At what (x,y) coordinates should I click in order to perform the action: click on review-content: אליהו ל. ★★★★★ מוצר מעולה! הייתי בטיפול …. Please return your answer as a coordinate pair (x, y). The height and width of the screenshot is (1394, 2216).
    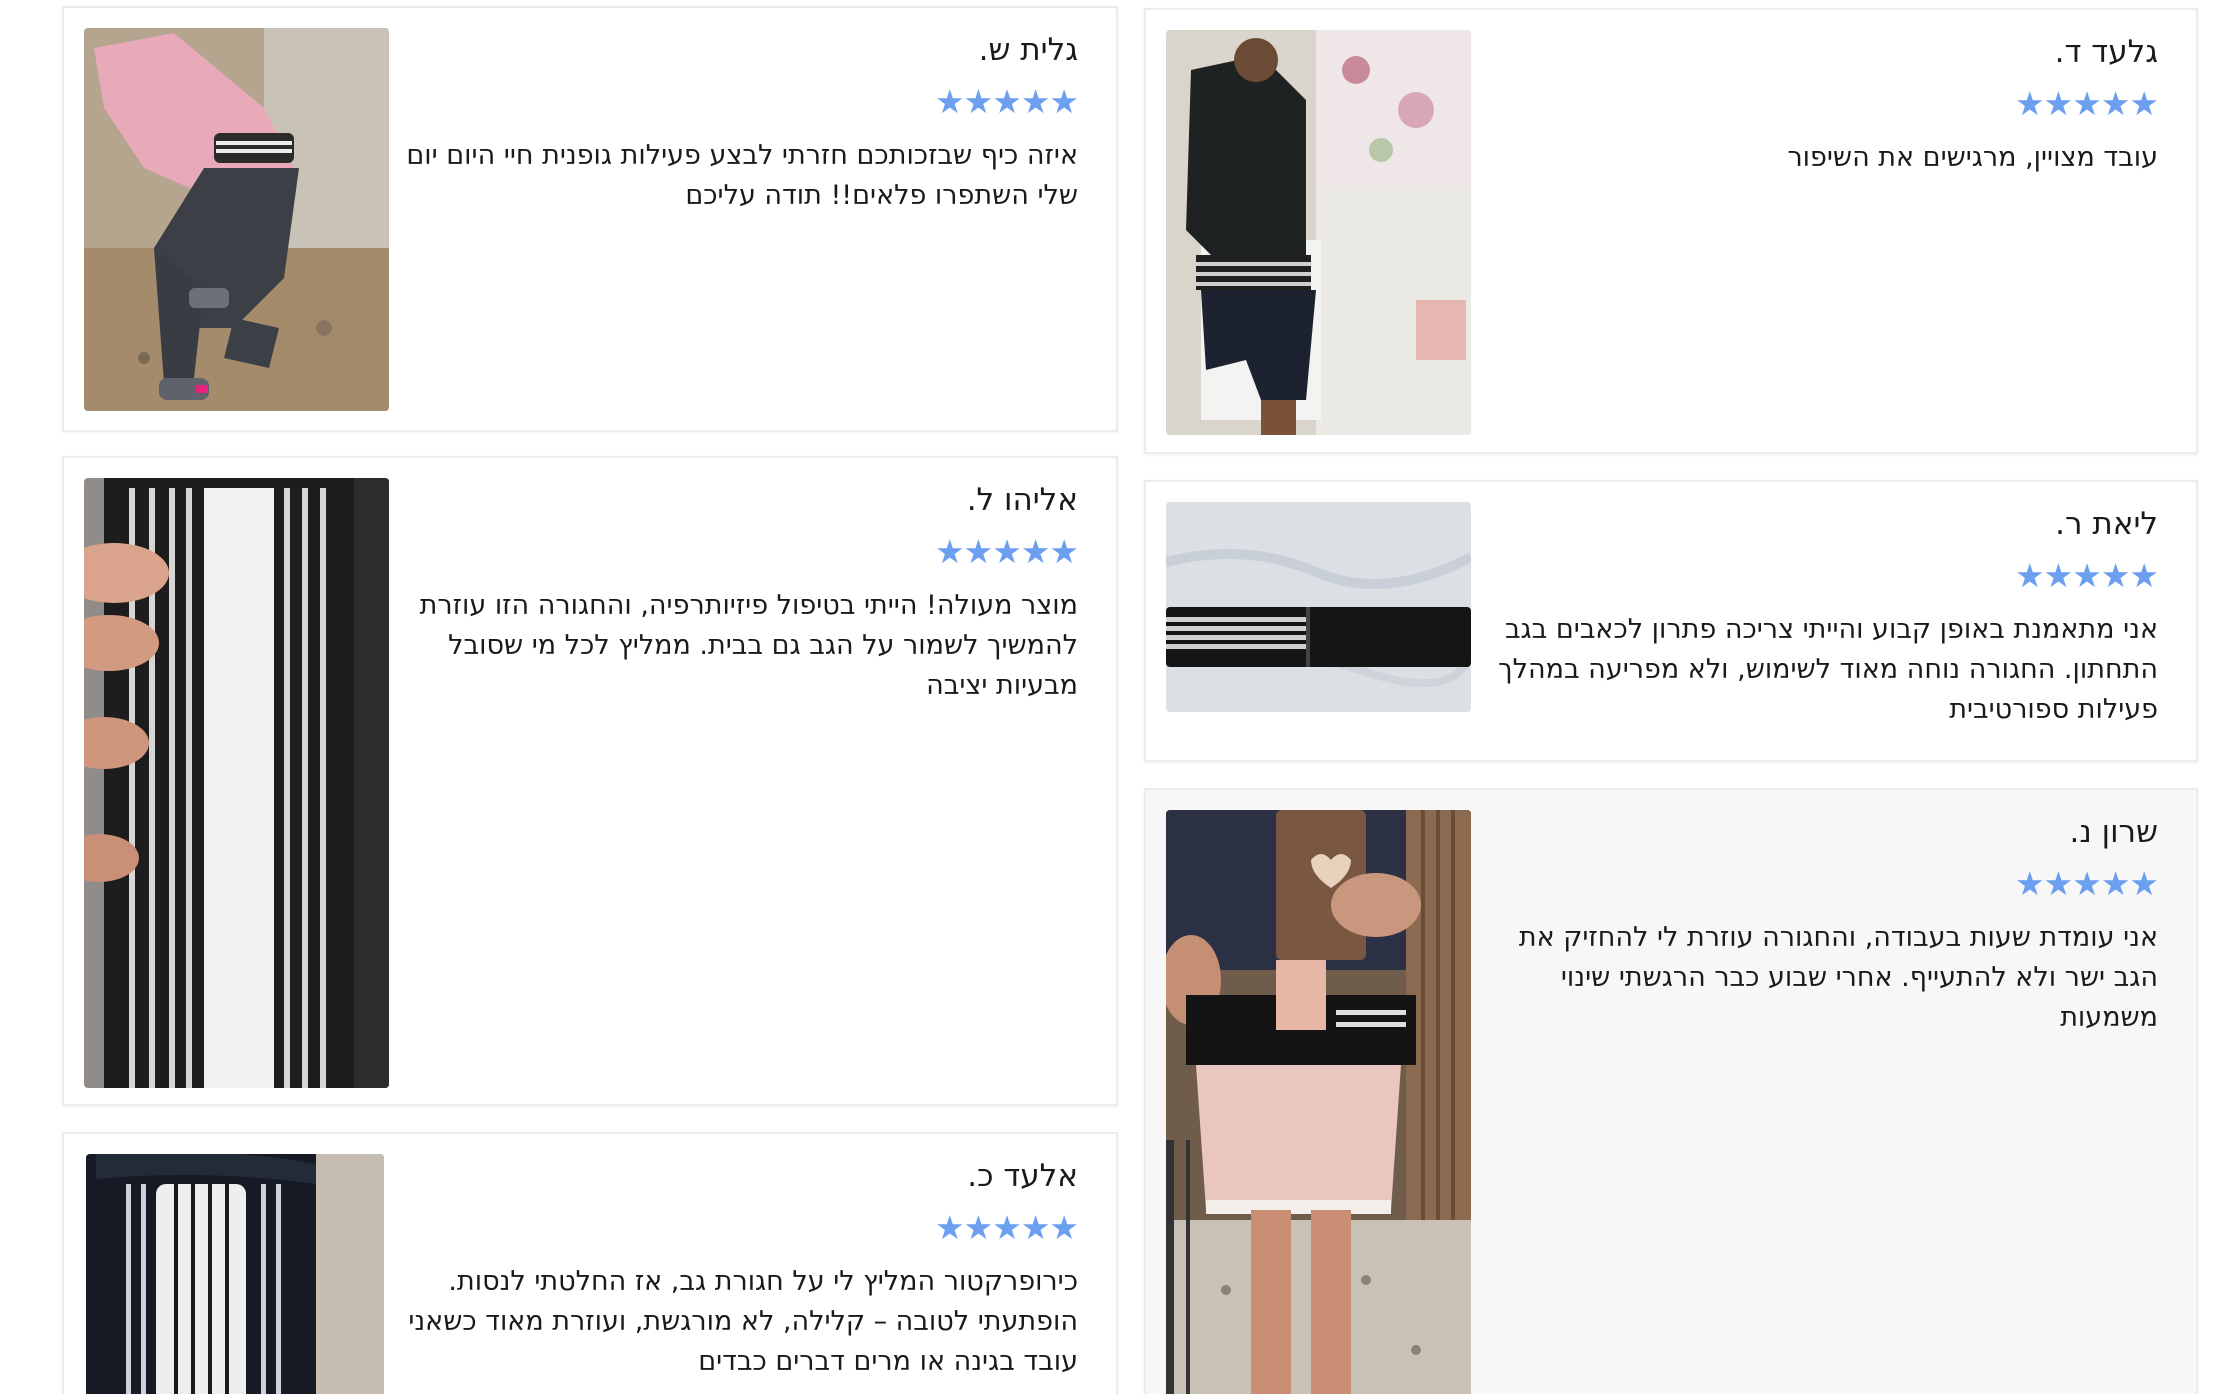
    Looking at the image, I should click on (740, 592).